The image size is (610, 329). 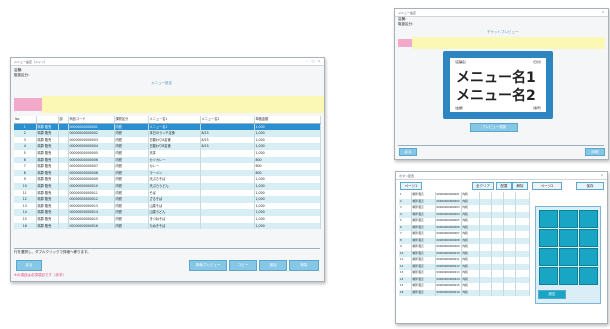 What do you see at coordinates (23, 75) in the screenshot?
I see `category-label: 取扱区分：` at bounding box center [23, 75].